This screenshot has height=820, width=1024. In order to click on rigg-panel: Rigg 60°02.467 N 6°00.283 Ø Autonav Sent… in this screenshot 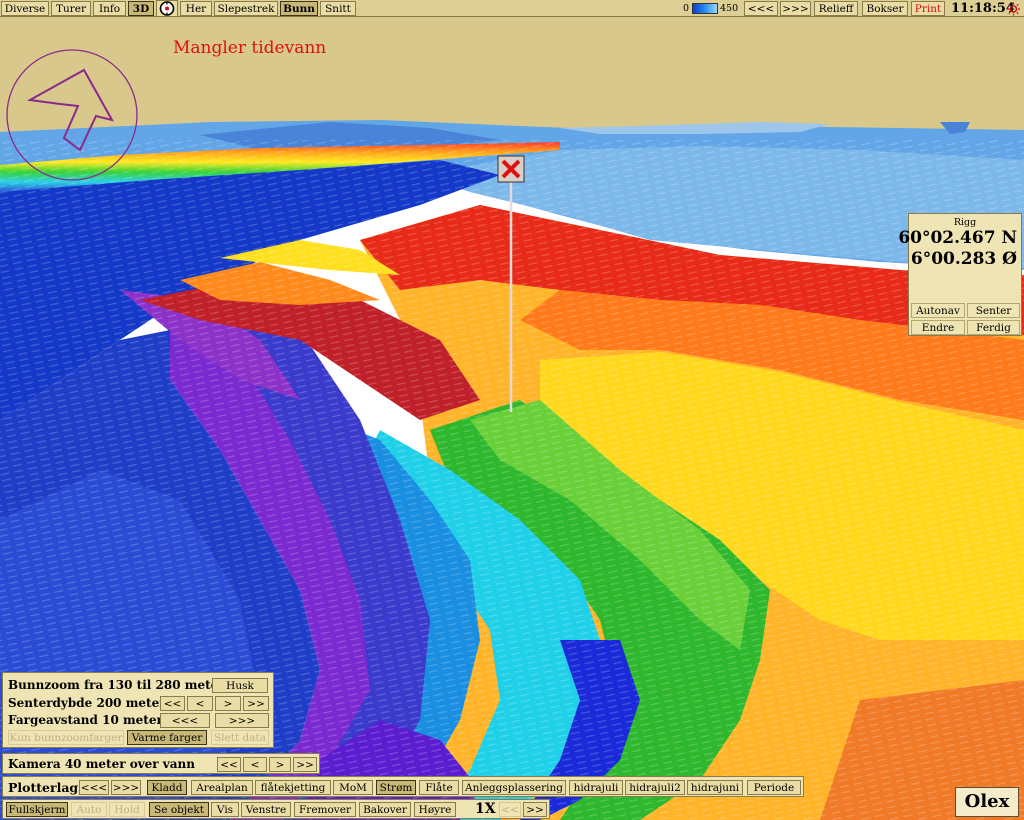, I will do `click(960, 274)`.